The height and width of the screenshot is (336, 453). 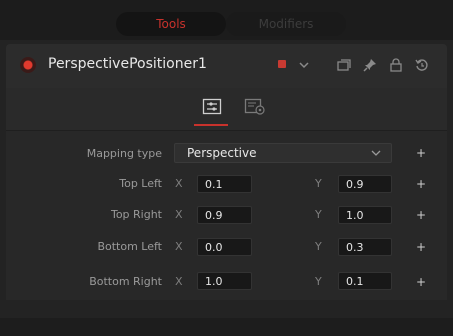 I want to click on mapping-type-dropdown: Perspective, so click(x=283, y=153).